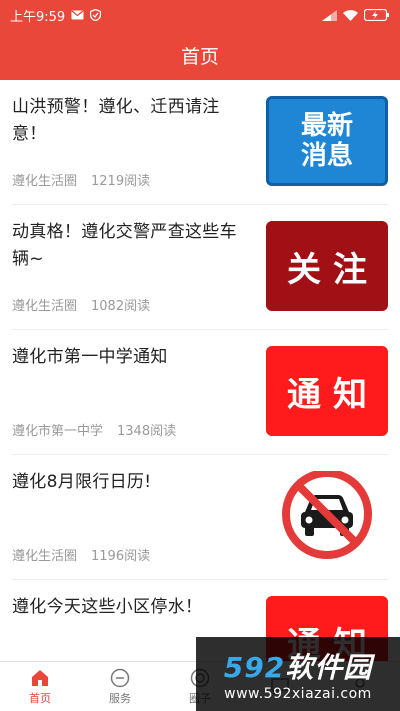 The height and width of the screenshot is (711, 400). I want to click on circle-icon, so click(200, 678).